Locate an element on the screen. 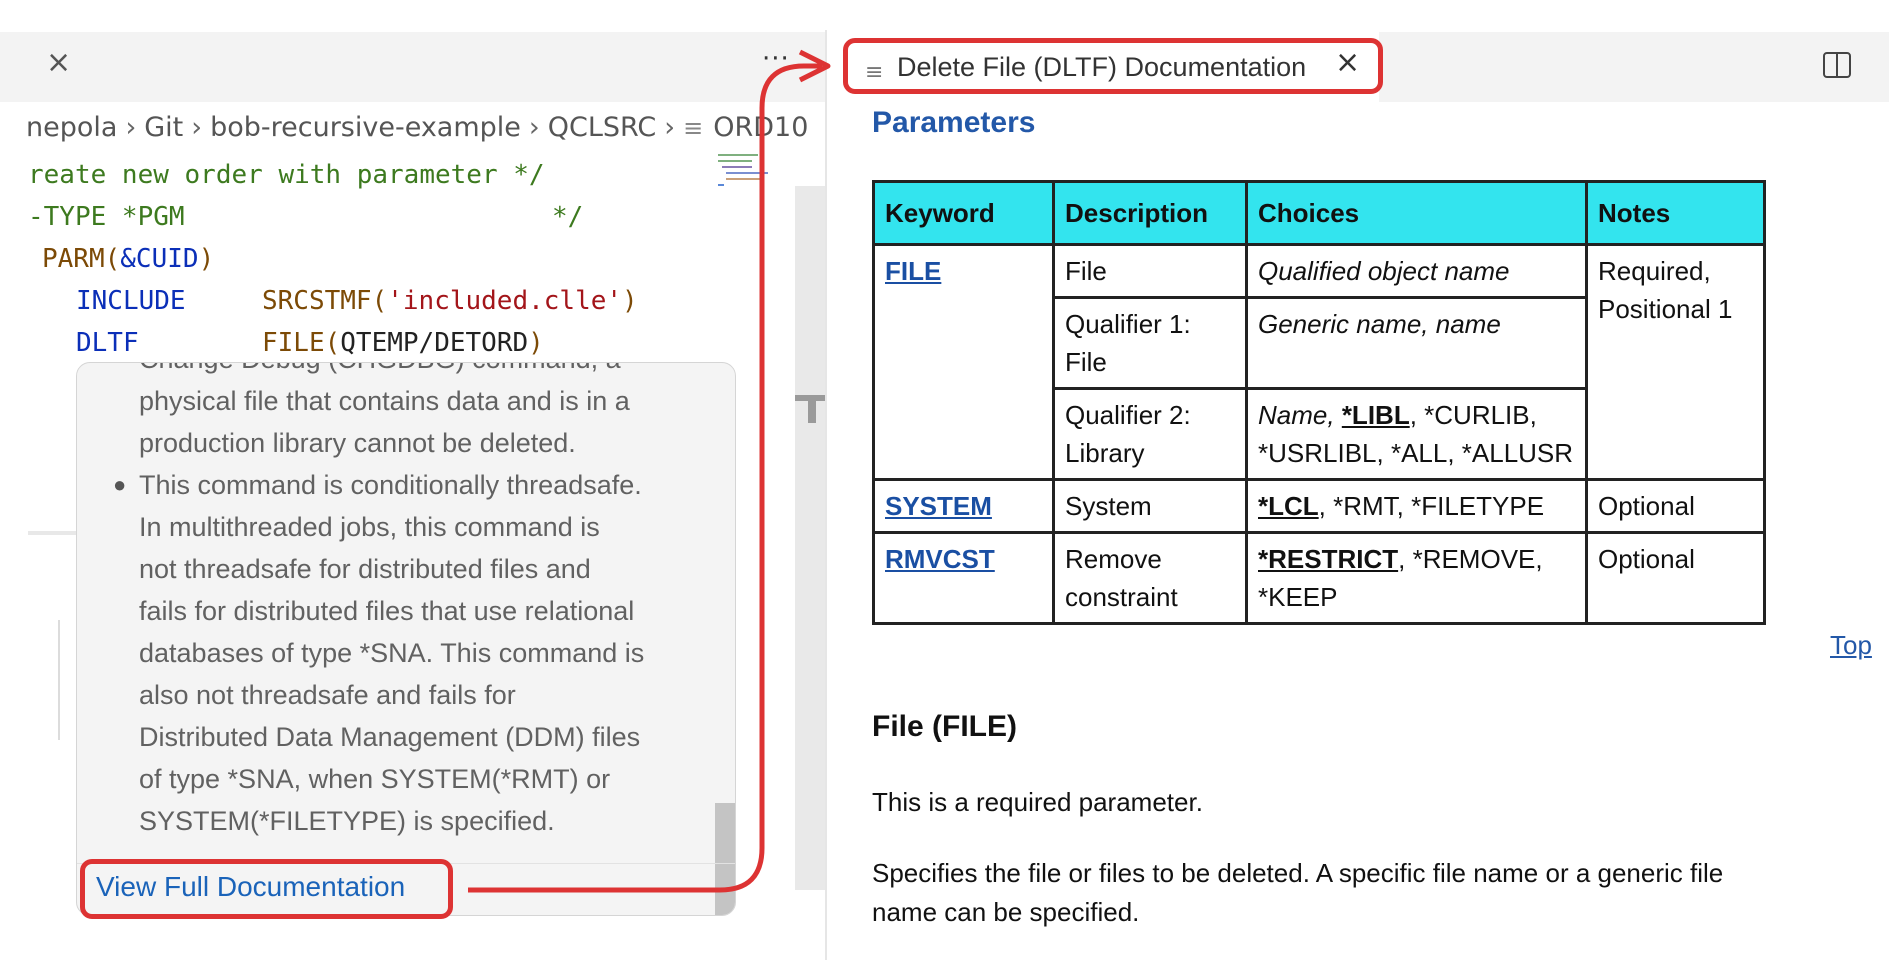  table-cell: Generic name, name is located at coordinates (1416, 343).